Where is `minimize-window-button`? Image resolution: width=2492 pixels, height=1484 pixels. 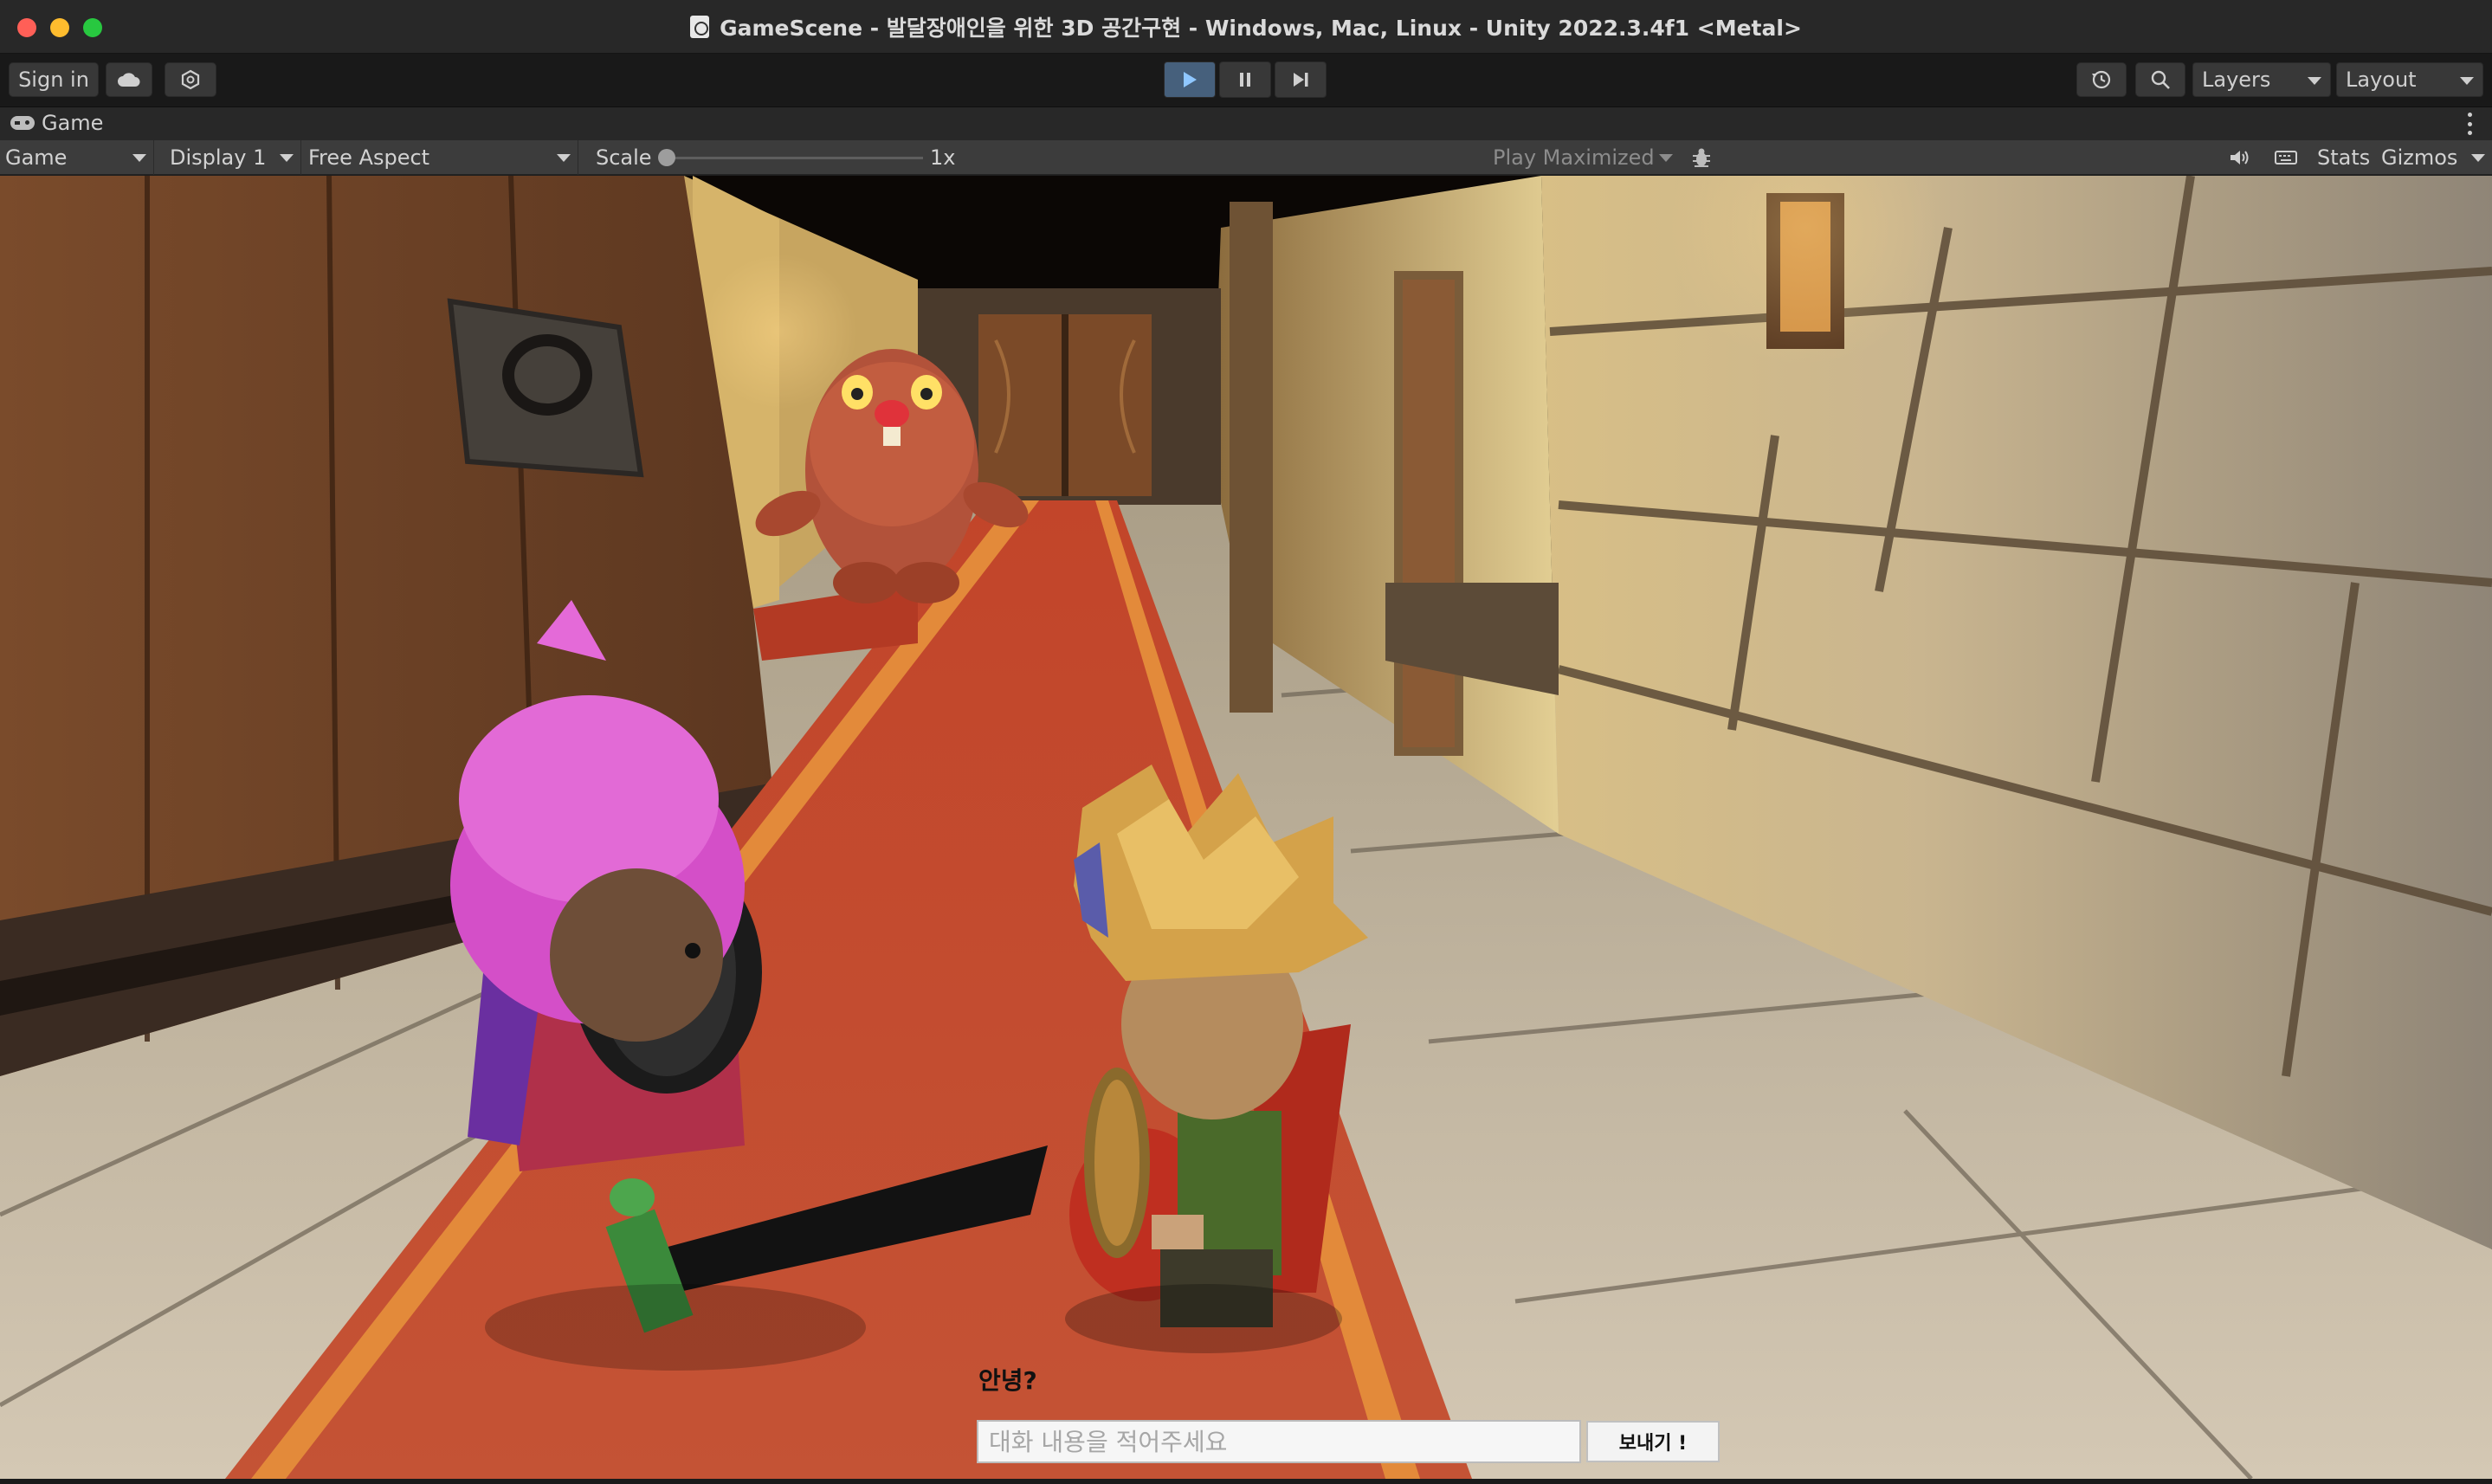 minimize-window-button is located at coordinates (59, 27).